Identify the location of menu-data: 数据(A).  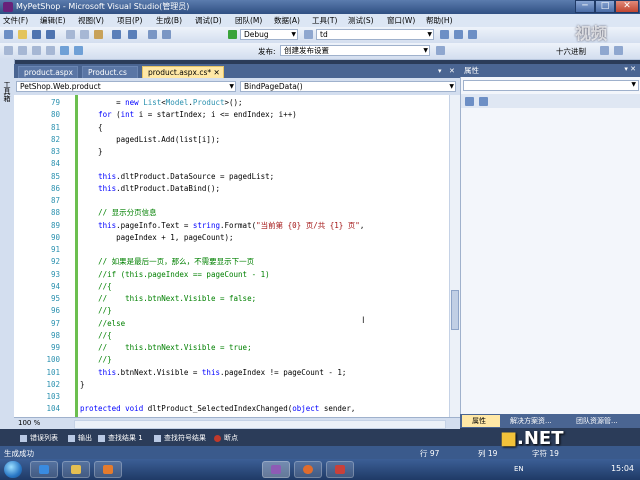
(287, 20).